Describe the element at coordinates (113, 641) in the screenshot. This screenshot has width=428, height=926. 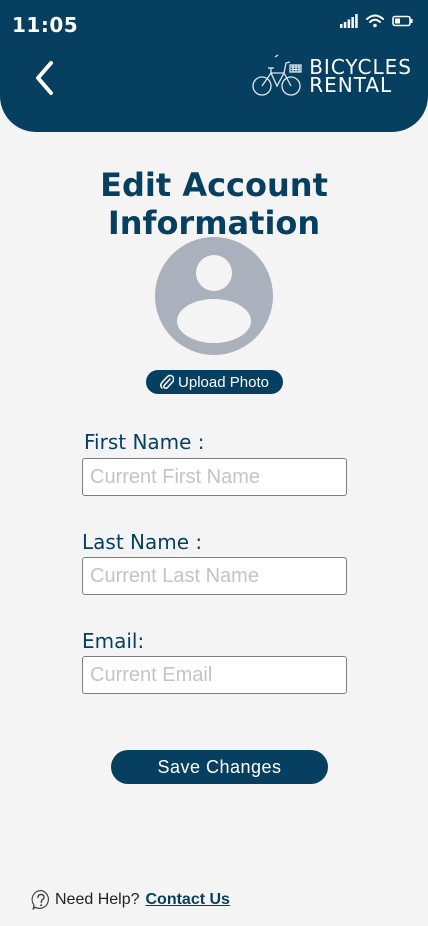
I see `email-label: Email:` at that location.